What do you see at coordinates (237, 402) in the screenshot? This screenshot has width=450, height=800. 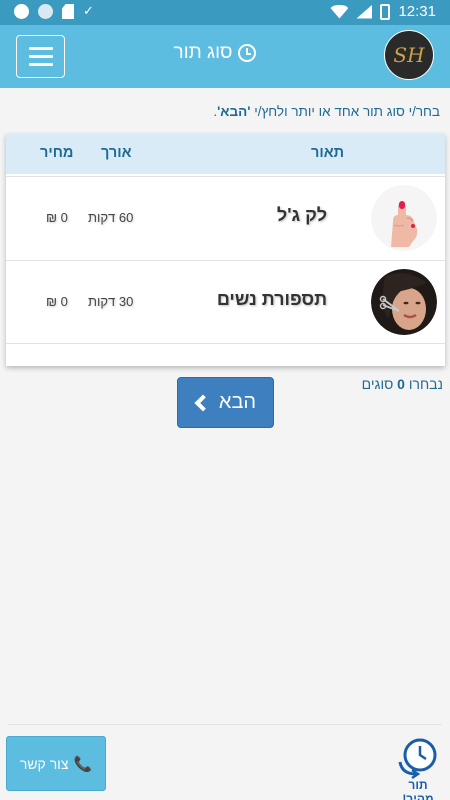 I see `next-button-label: הבא` at bounding box center [237, 402].